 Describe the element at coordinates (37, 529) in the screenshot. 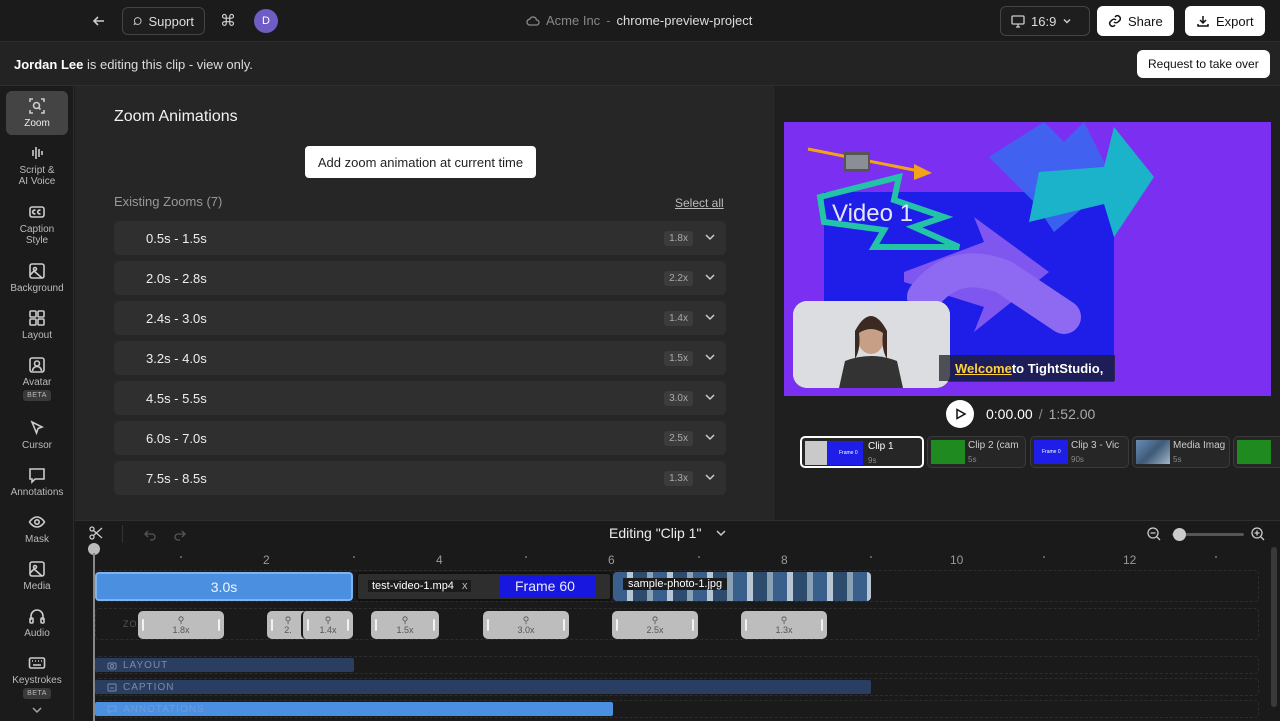

I see `sidebar-item-mask: Mask` at that location.